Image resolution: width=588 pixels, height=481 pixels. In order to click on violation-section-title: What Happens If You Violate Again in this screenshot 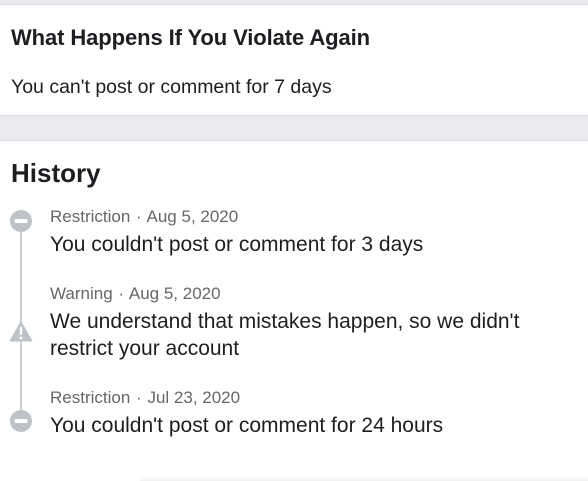, I will do `click(190, 37)`.